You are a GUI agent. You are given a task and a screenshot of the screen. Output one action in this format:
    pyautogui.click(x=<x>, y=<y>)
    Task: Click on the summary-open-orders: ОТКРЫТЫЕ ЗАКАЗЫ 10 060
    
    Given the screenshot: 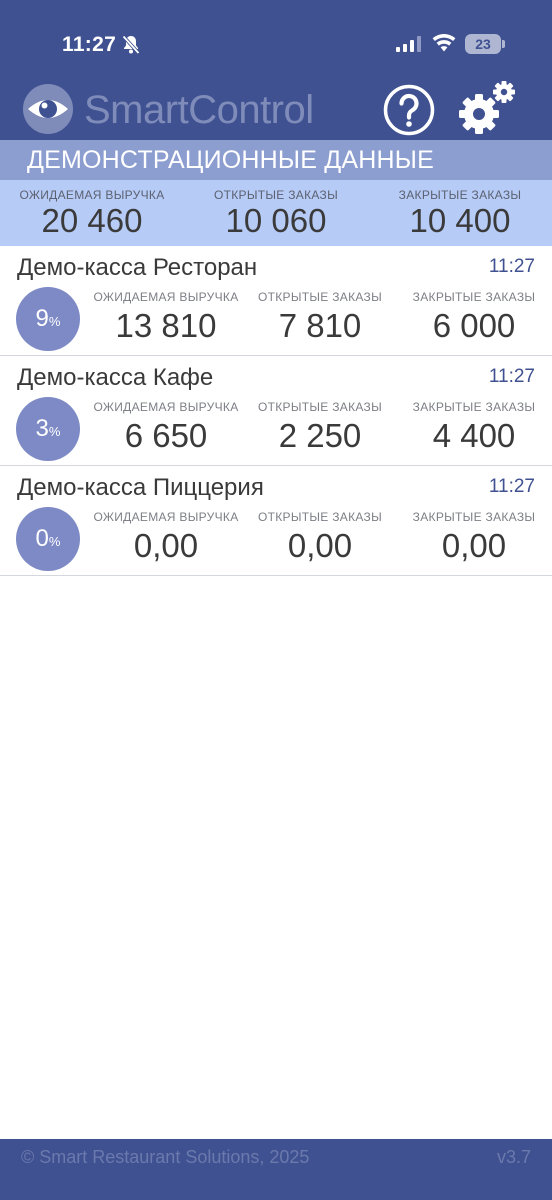 What is the action you would take?
    pyautogui.click(x=276, y=210)
    